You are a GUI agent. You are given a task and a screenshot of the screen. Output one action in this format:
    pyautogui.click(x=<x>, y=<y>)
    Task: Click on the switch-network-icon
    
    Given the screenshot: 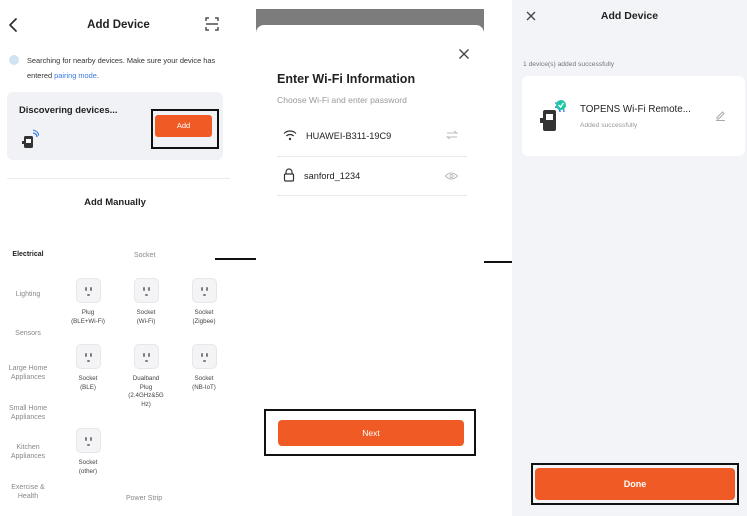 What is the action you would take?
    pyautogui.click(x=452, y=135)
    